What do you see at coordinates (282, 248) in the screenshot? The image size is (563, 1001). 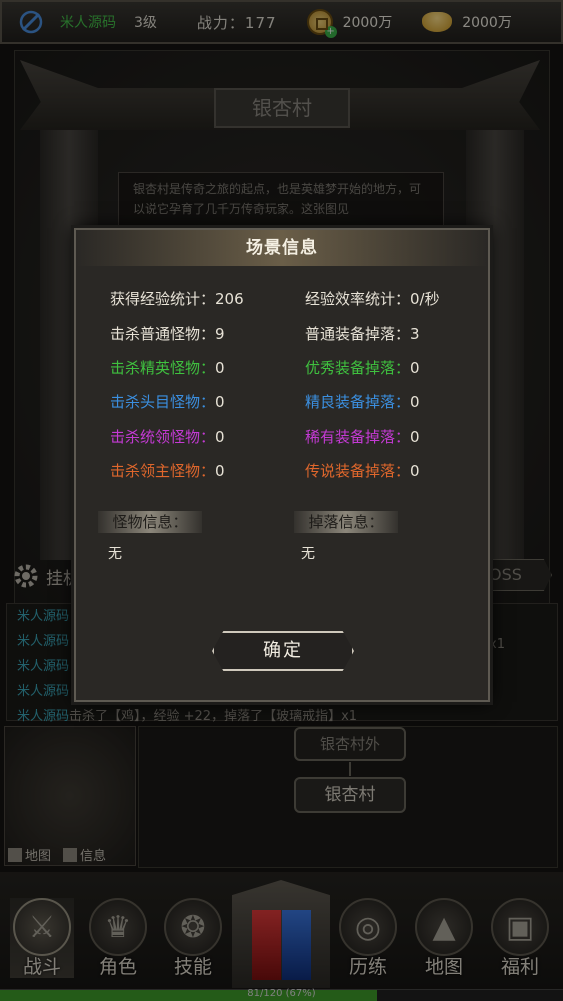 I see `dialog-title: 场景信息` at bounding box center [282, 248].